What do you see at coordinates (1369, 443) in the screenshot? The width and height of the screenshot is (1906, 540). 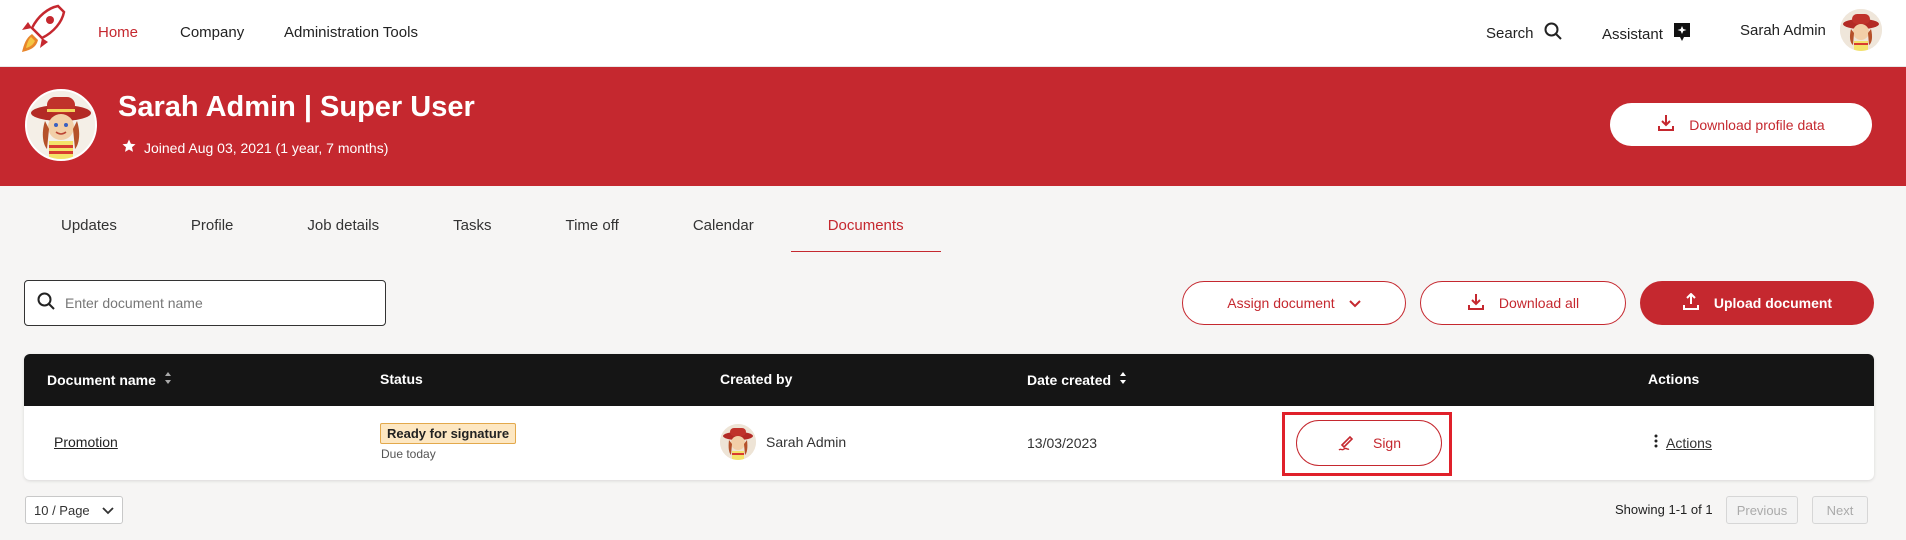 I see `sign-button: Sign` at bounding box center [1369, 443].